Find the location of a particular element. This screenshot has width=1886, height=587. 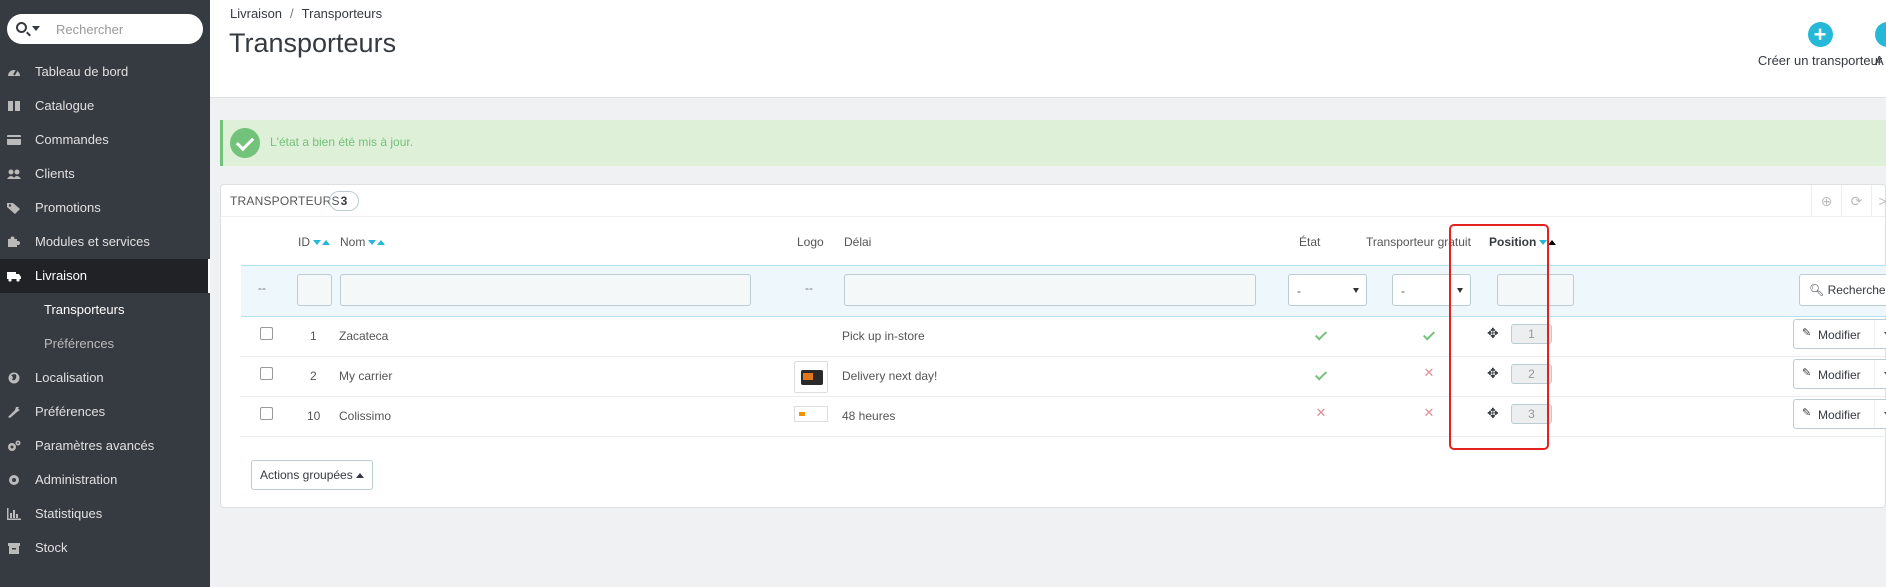

sidebar-subitem-preferences: Préférences is located at coordinates (105, 344).